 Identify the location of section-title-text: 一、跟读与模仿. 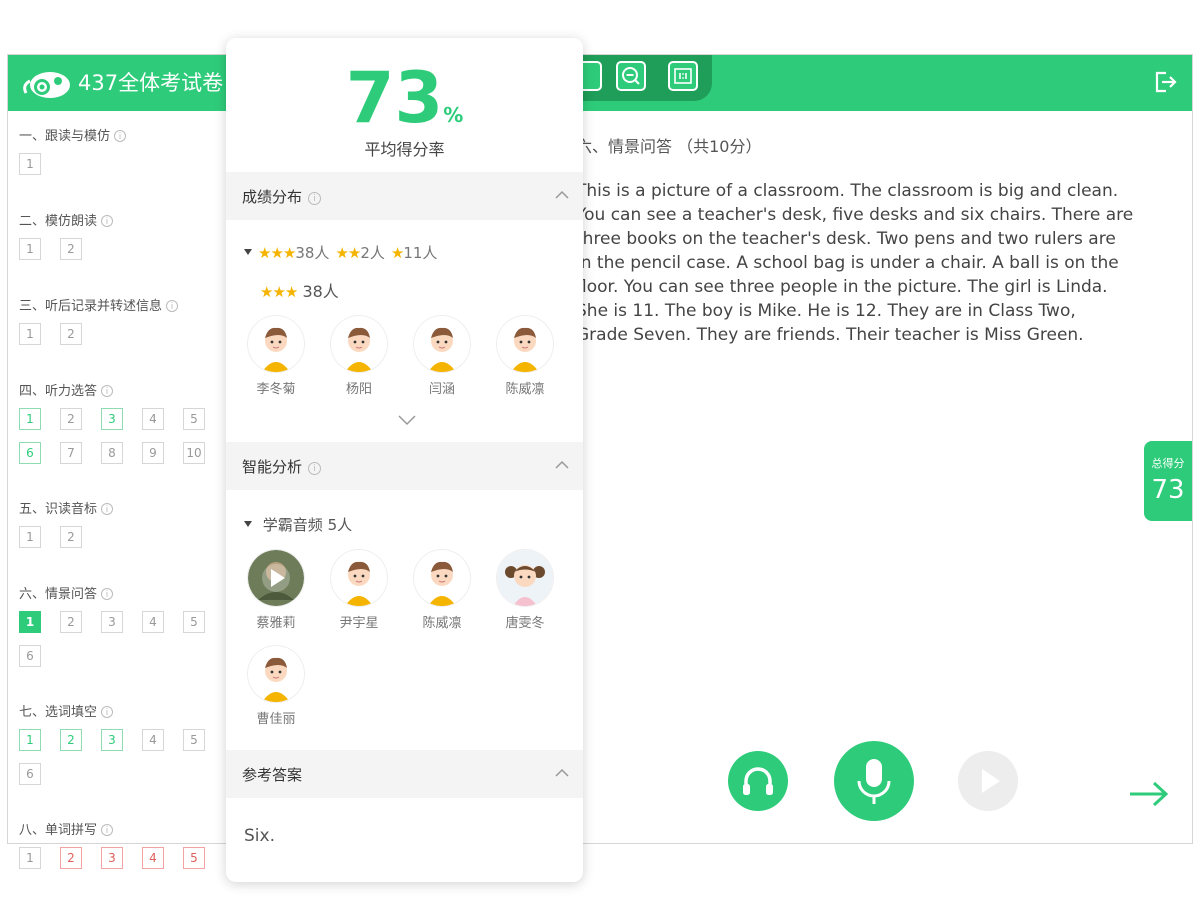
(65, 136).